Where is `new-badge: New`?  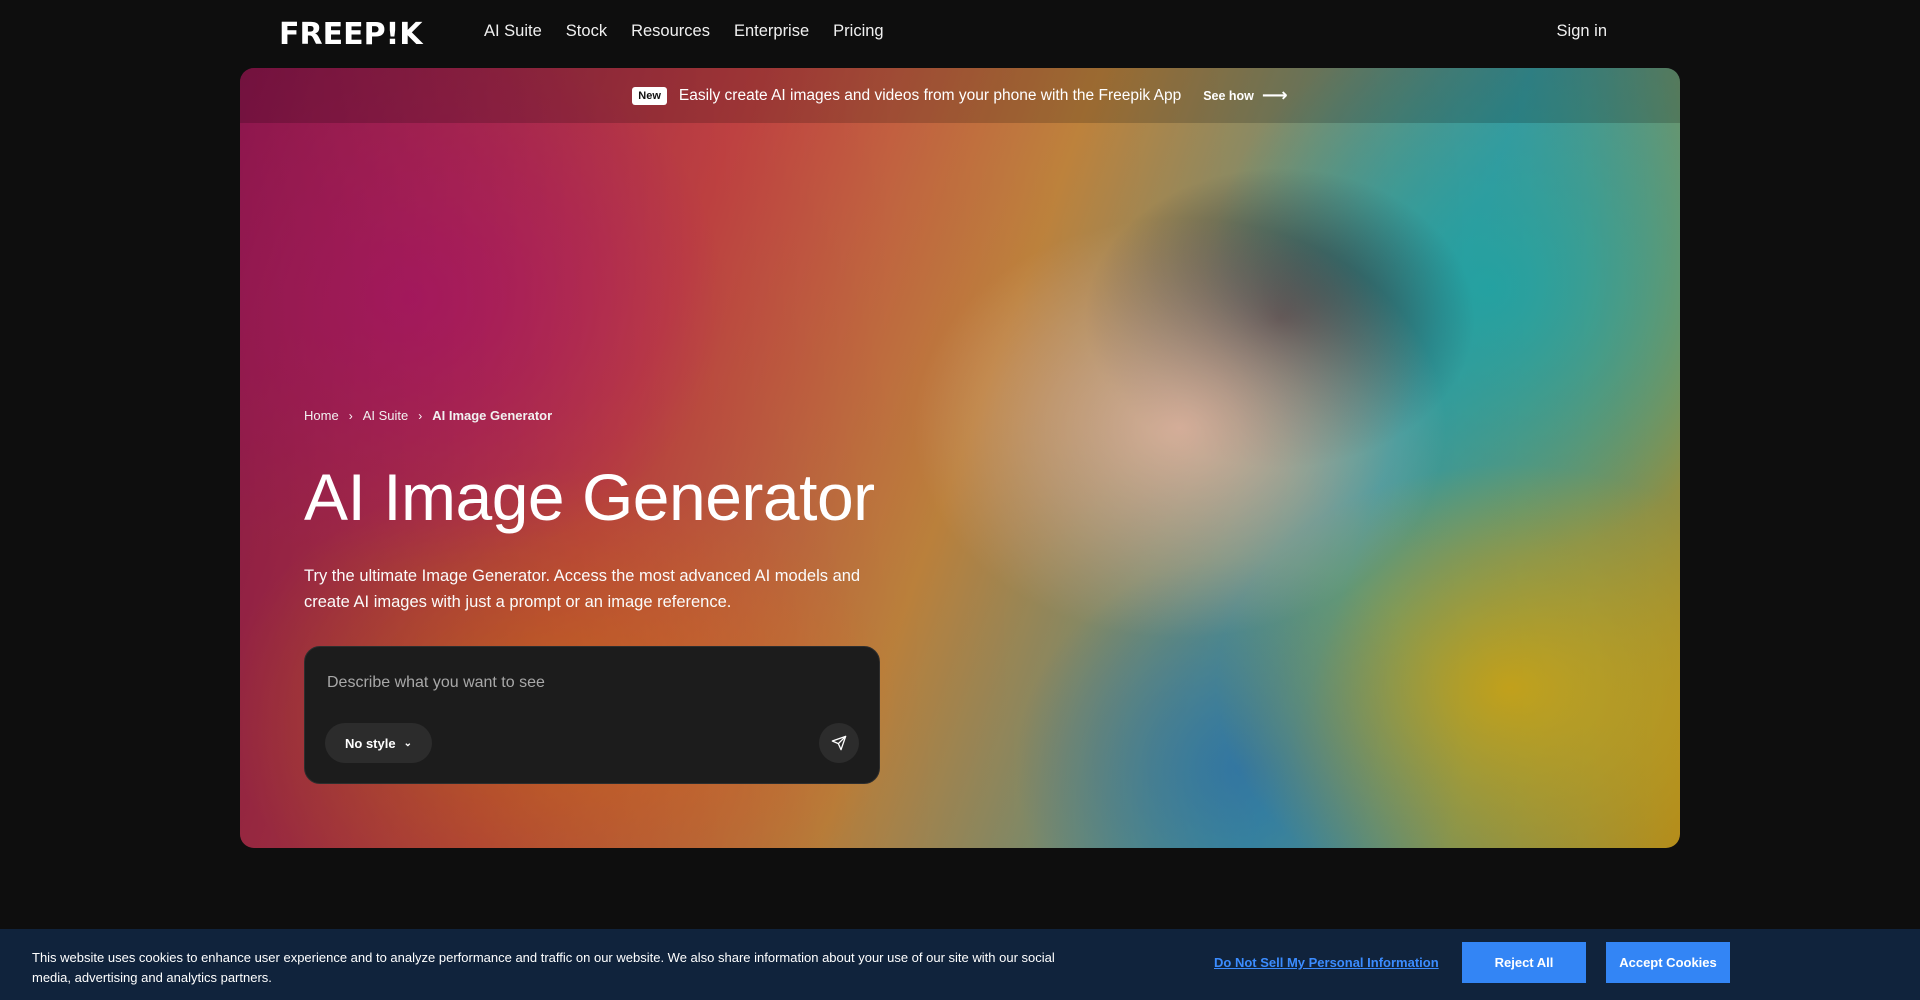 new-badge: New is located at coordinates (649, 95).